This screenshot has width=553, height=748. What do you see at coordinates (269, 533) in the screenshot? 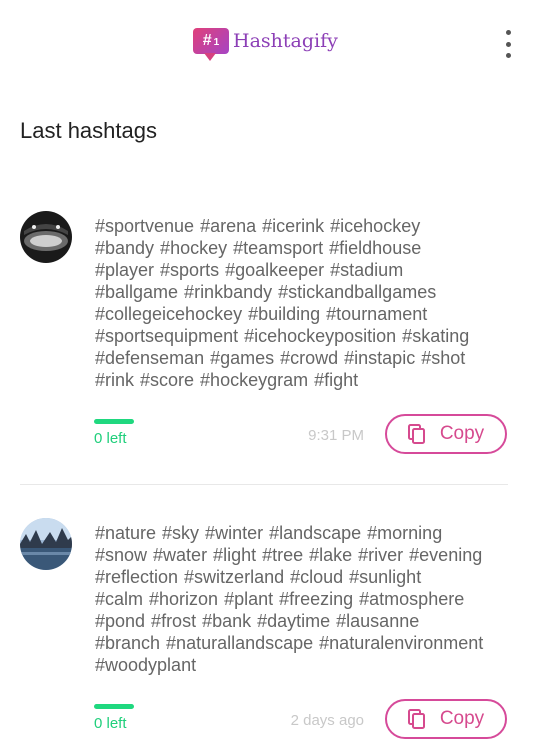
I see `hashtag-line: #nature #sky #winter #landscape #morning` at bounding box center [269, 533].